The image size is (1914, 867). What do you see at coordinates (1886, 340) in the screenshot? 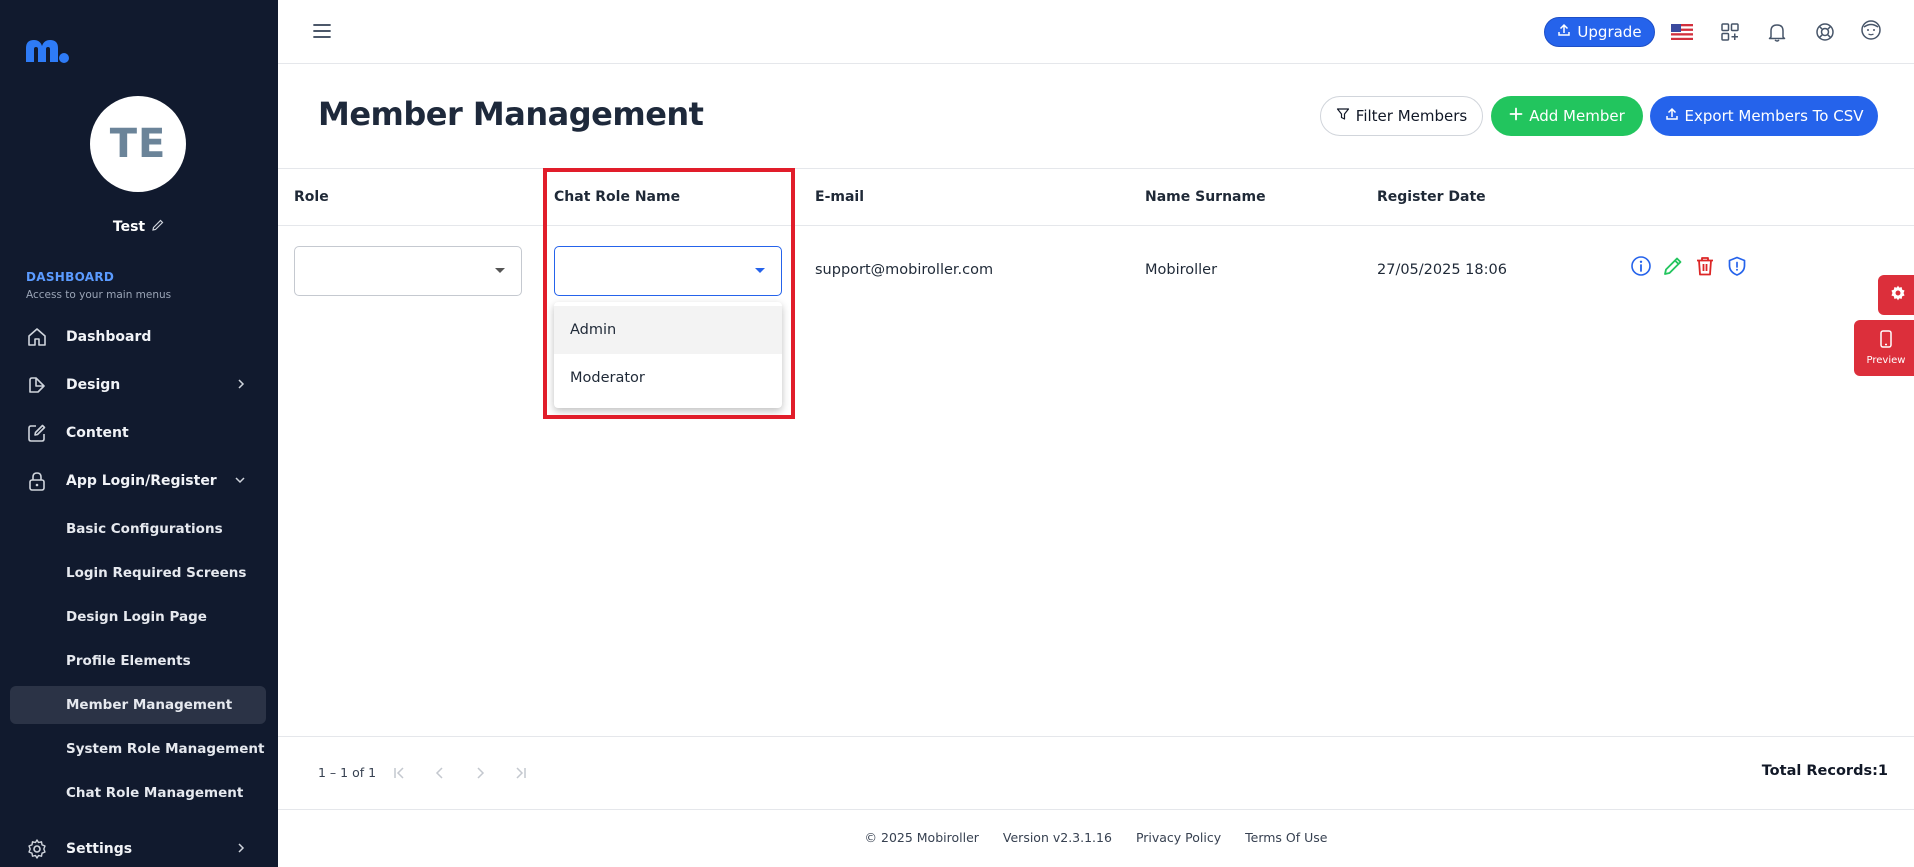
I see `mobile-phone-icon` at bounding box center [1886, 340].